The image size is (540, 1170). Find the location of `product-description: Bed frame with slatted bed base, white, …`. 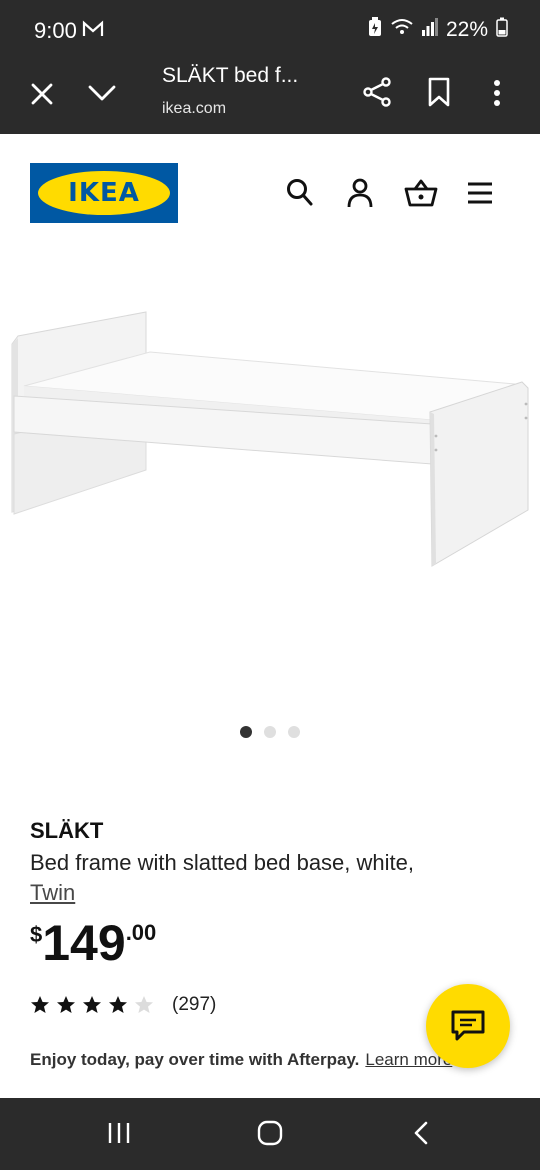

product-description: Bed frame with slatted bed base, white, … is located at coordinates (270, 878).